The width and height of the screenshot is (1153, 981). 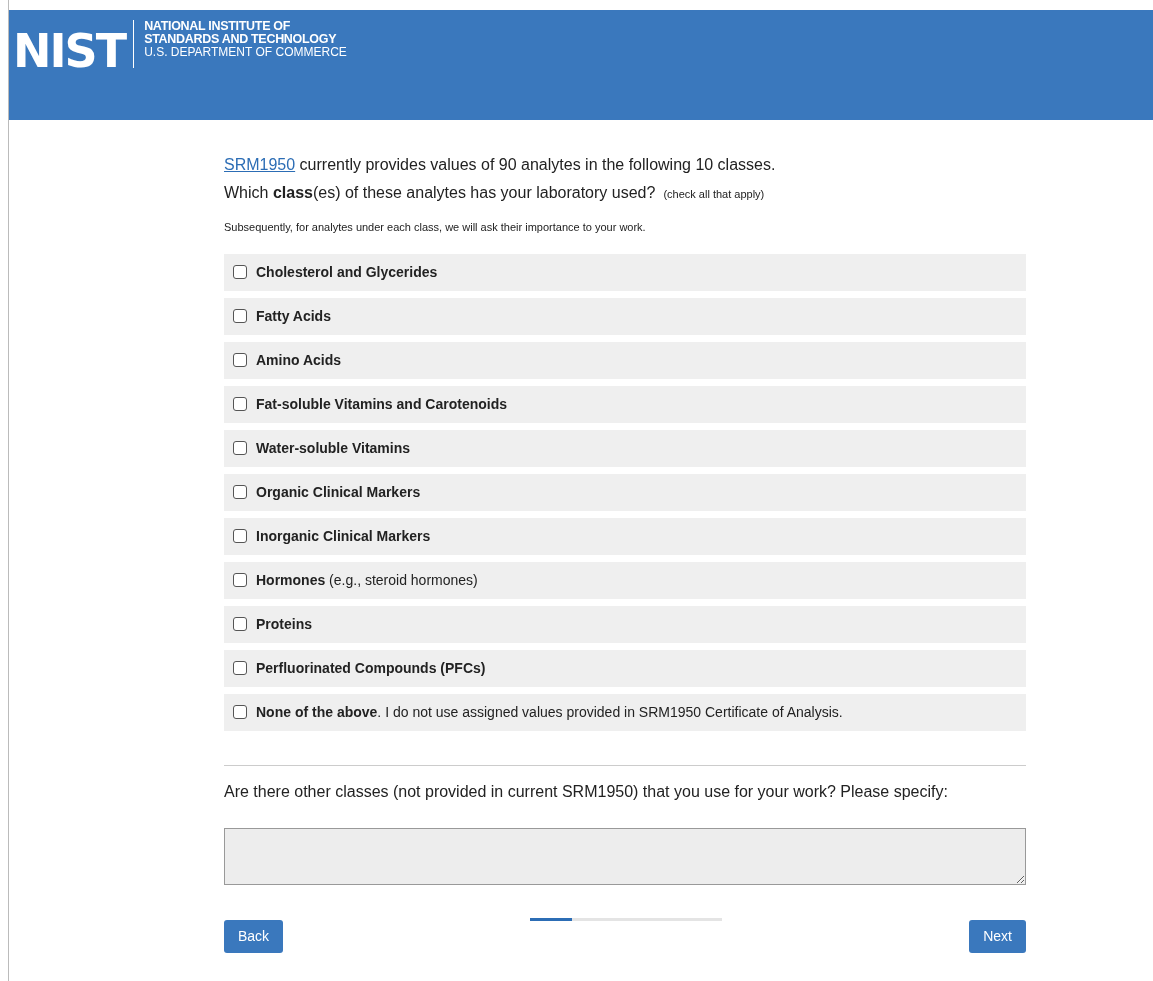 I want to click on org-name-text: U.S. DEPARTMENT OF COMMERCE, so click(x=245, y=52).